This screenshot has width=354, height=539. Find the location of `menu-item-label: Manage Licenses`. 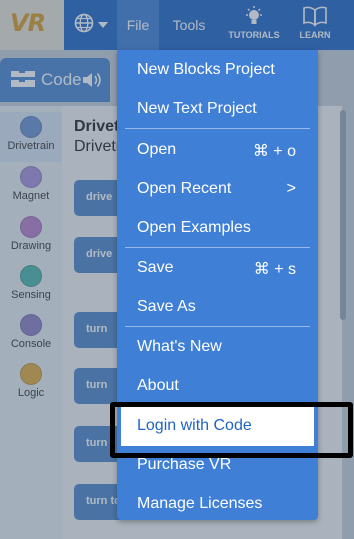

menu-item-label: Manage Licenses is located at coordinates (200, 503).